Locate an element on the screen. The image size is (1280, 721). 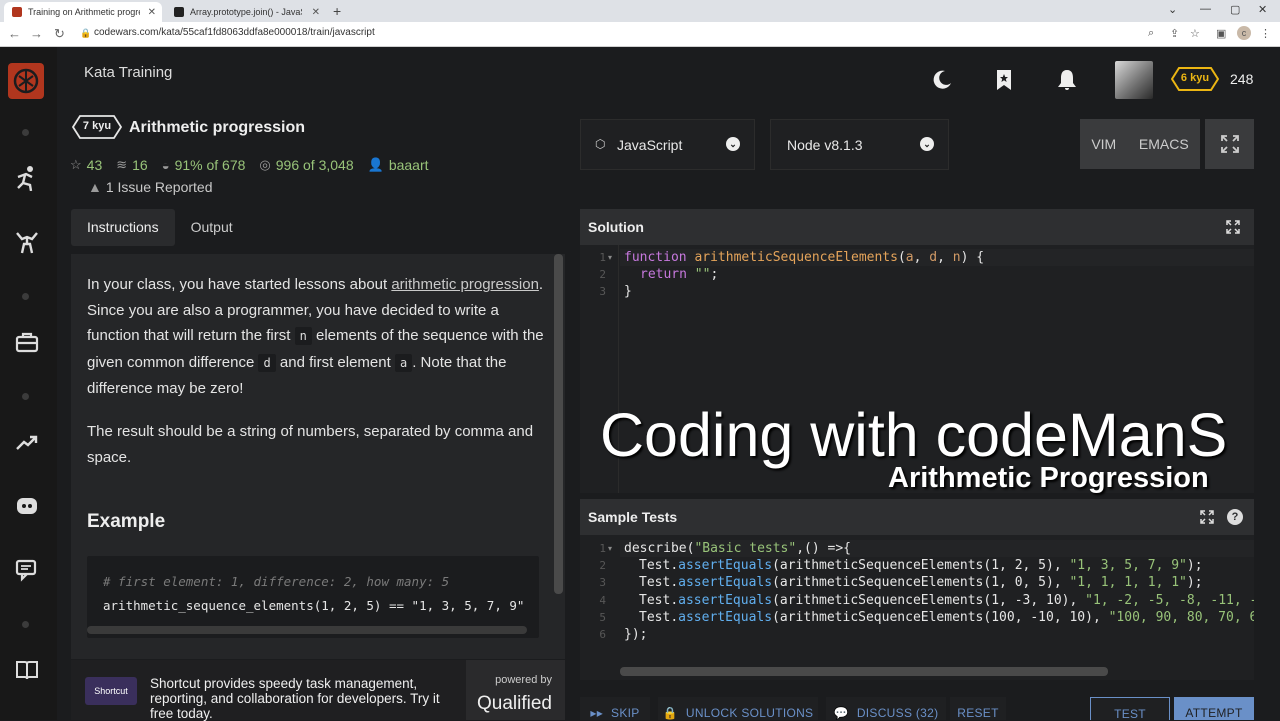
emacs-mode-button: EMACS is located at coordinates (1164, 144).